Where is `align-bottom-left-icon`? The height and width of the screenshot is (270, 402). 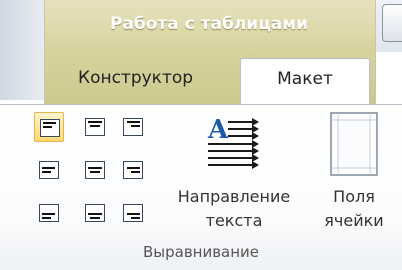 align-bottom-left-icon is located at coordinates (49, 213).